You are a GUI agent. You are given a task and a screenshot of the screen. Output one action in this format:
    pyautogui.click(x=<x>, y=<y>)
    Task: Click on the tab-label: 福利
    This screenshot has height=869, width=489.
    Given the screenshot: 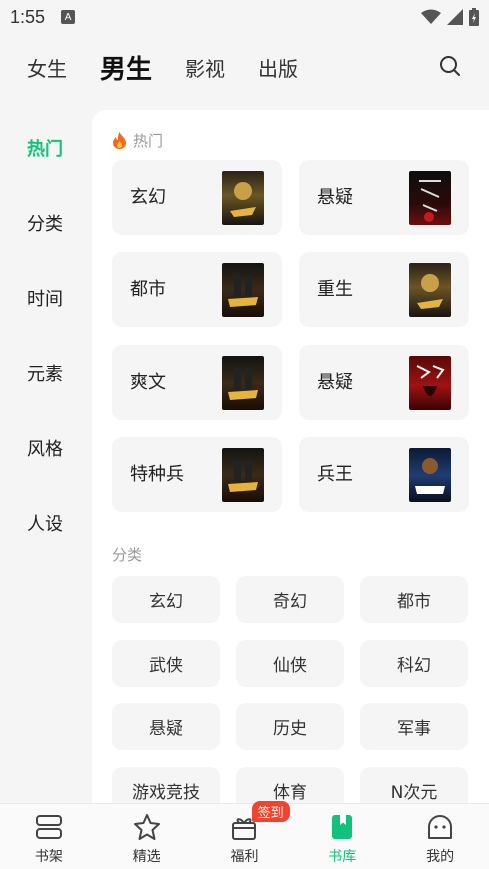 What is the action you would take?
    pyautogui.click(x=244, y=857)
    